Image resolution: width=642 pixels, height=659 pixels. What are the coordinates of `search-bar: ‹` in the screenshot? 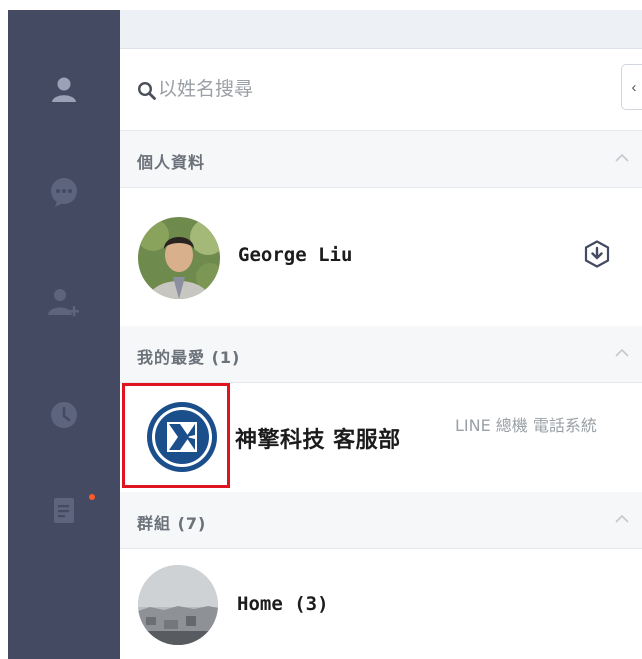 It's located at (381, 90).